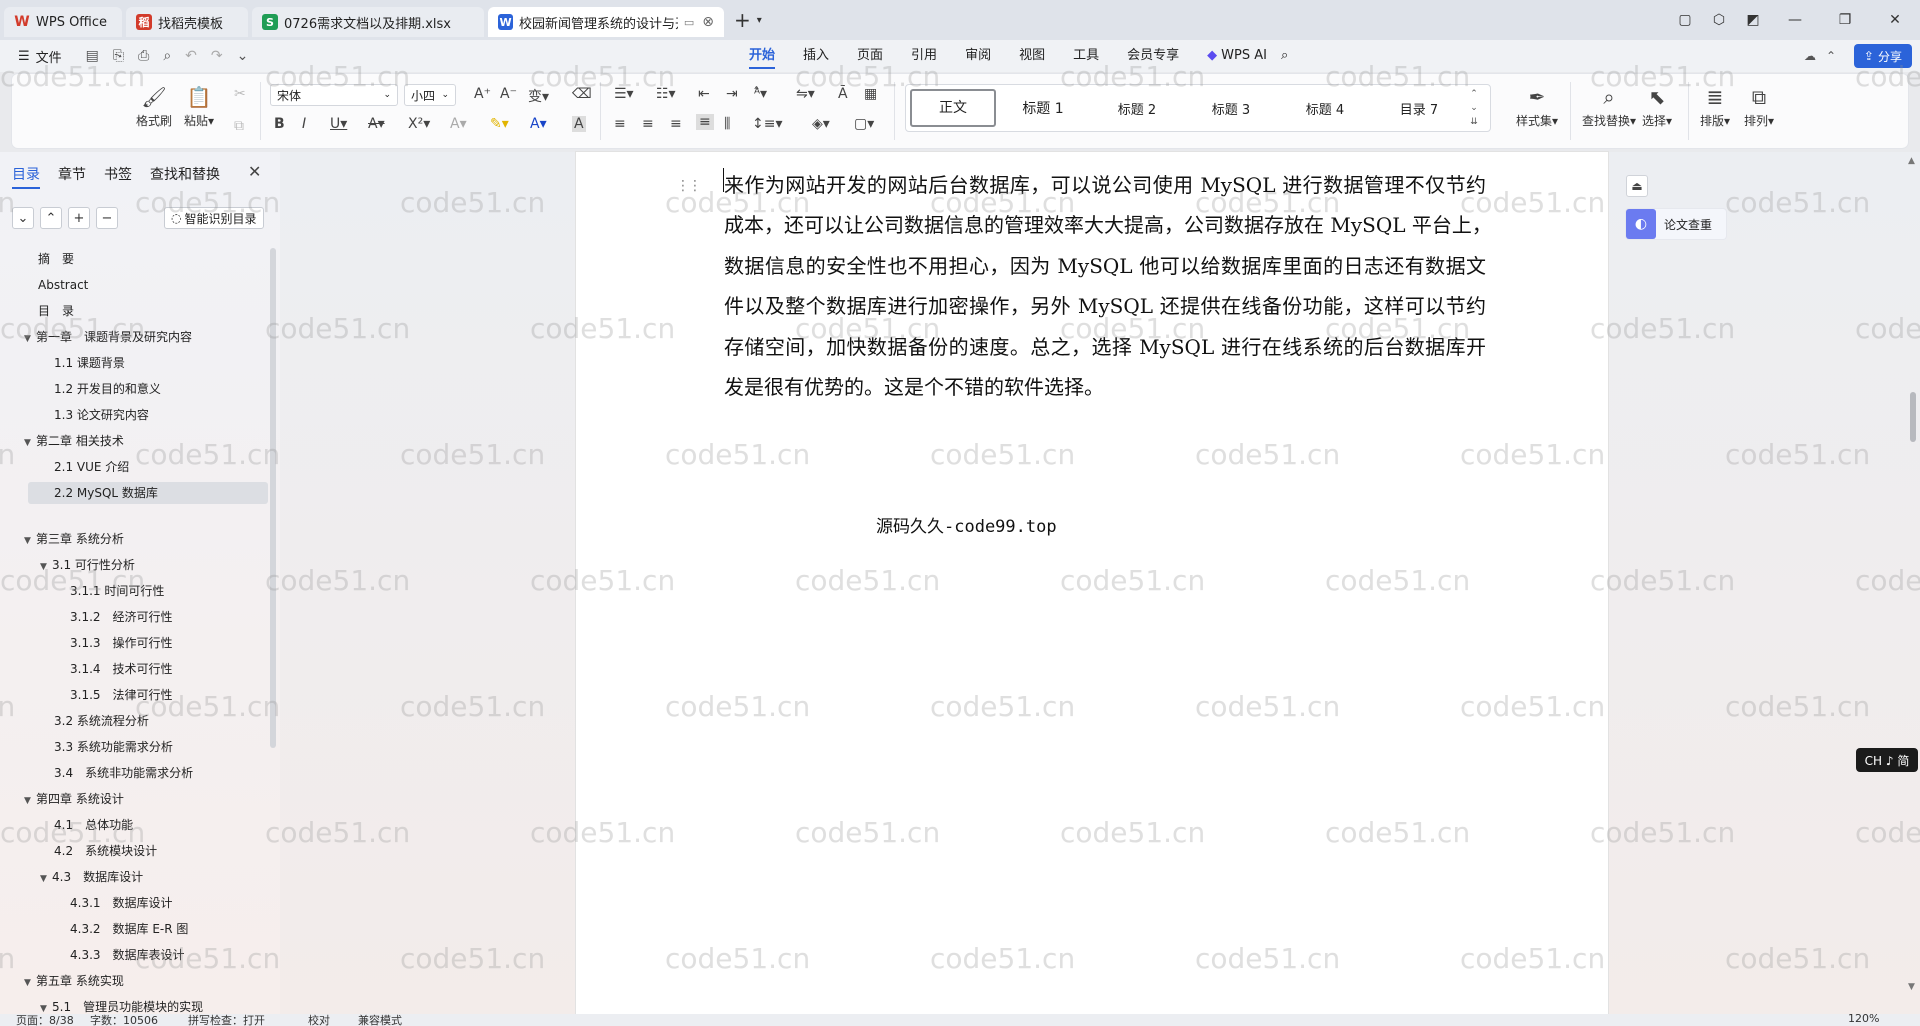 This screenshot has height=1026, width=1920. Describe the element at coordinates (1810, 56) in the screenshot. I see `chat-icon: ☁` at that location.